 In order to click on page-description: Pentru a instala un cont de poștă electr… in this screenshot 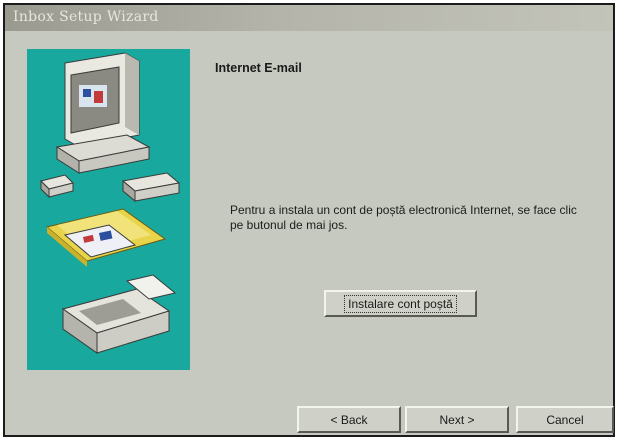, I will do `click(403, 217)`.